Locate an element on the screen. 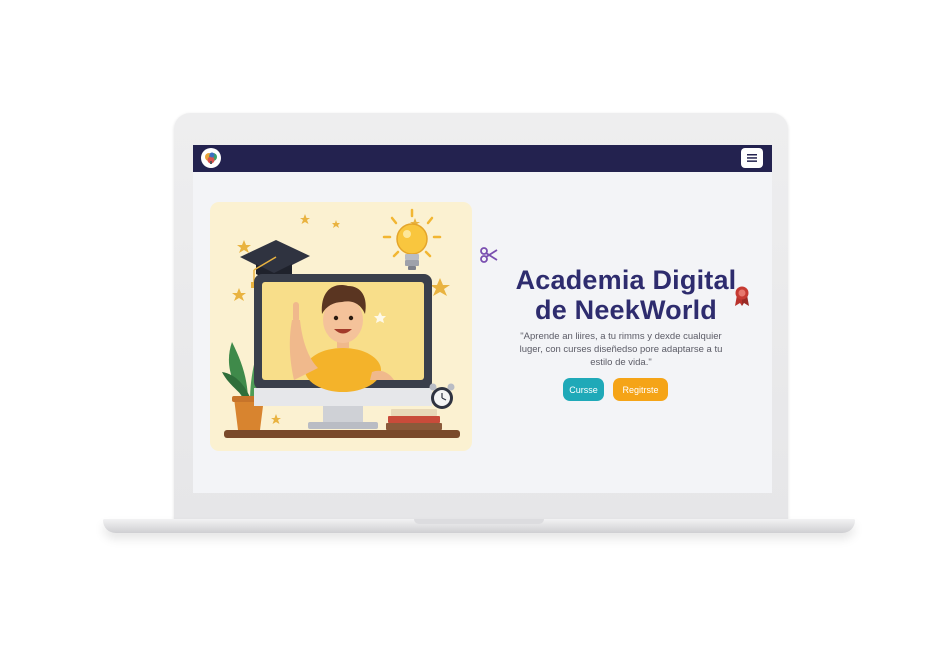 The width and height of the screenshot is (947, 672). books-icon is located at coordinates (414, 419).